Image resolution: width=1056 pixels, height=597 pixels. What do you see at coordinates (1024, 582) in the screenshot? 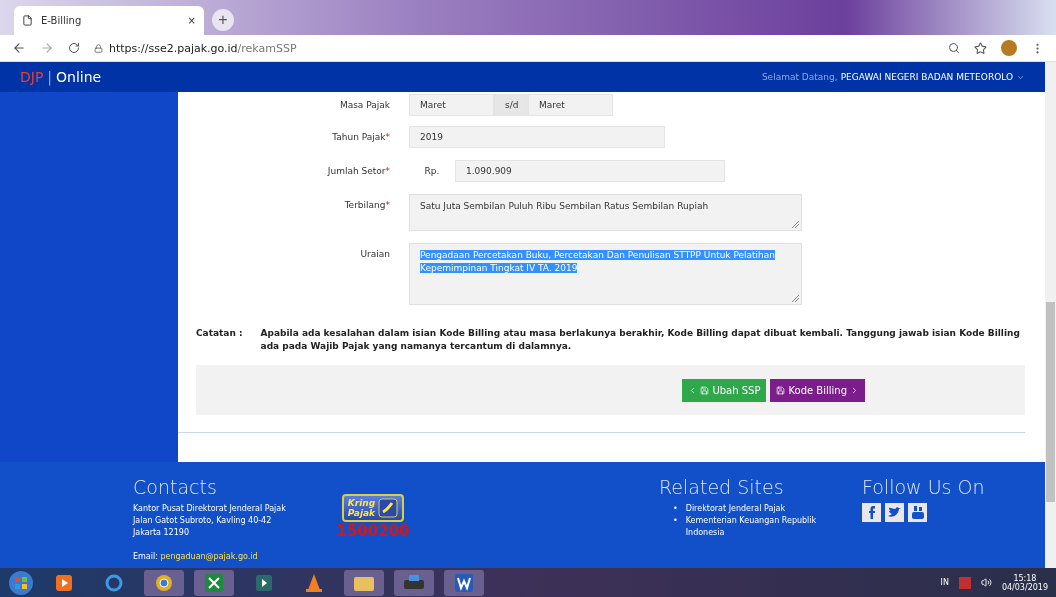
I see `clock: 15:18 04/03/2019` at bounding box center [1024, 582].